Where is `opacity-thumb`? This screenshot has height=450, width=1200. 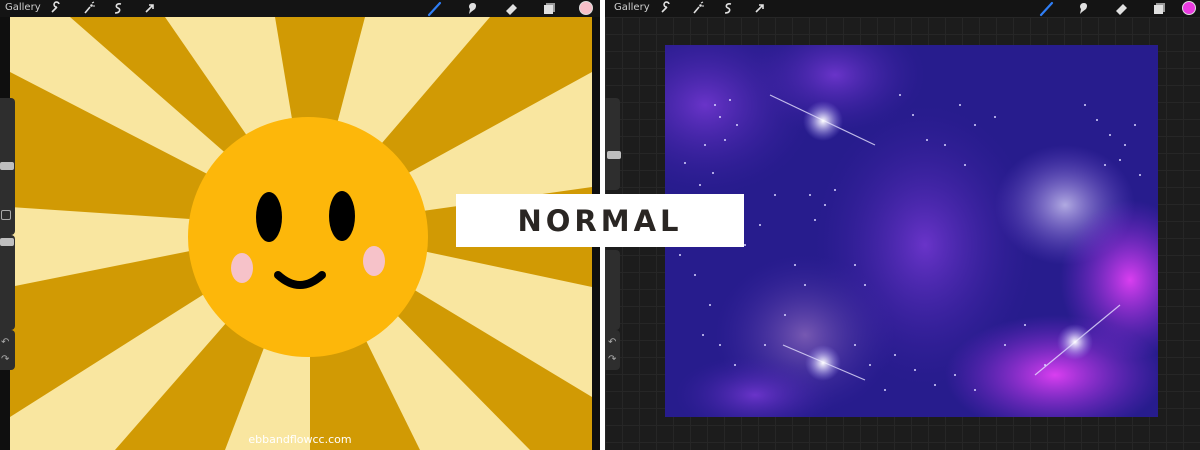 opacity-thumb is located at coordinates (7, 242).